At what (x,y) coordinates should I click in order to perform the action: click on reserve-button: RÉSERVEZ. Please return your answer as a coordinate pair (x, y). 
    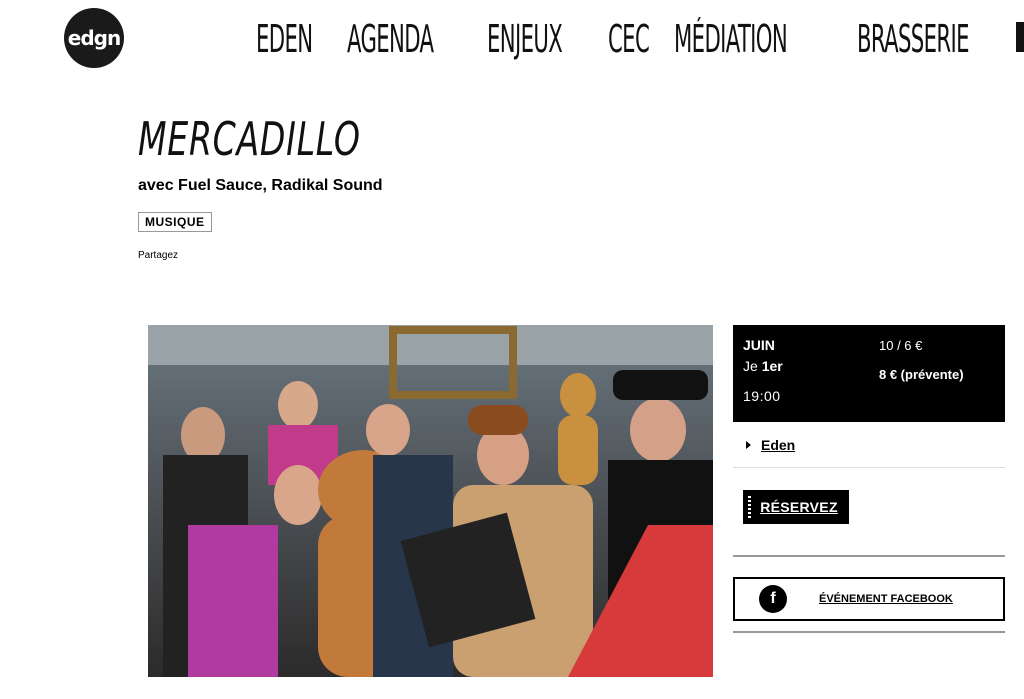
    Looking at the image, I should click on (796, 507).